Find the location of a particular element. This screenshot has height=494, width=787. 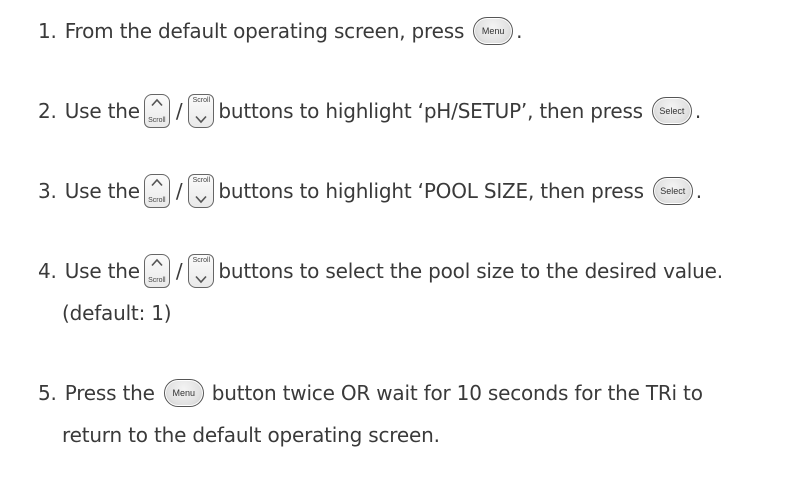

step-text: Press the is located at coordinates (109, 393).